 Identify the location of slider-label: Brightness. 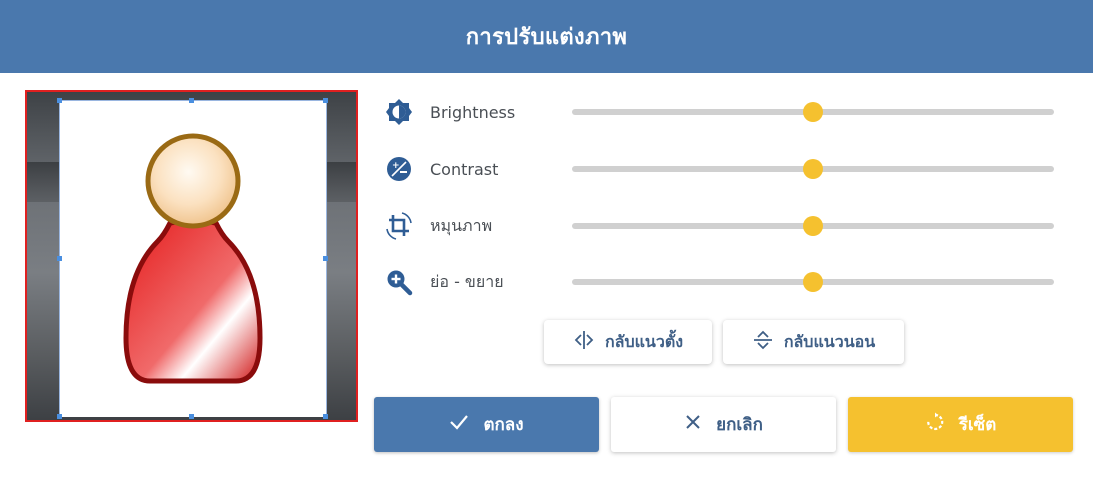
(473, 112).